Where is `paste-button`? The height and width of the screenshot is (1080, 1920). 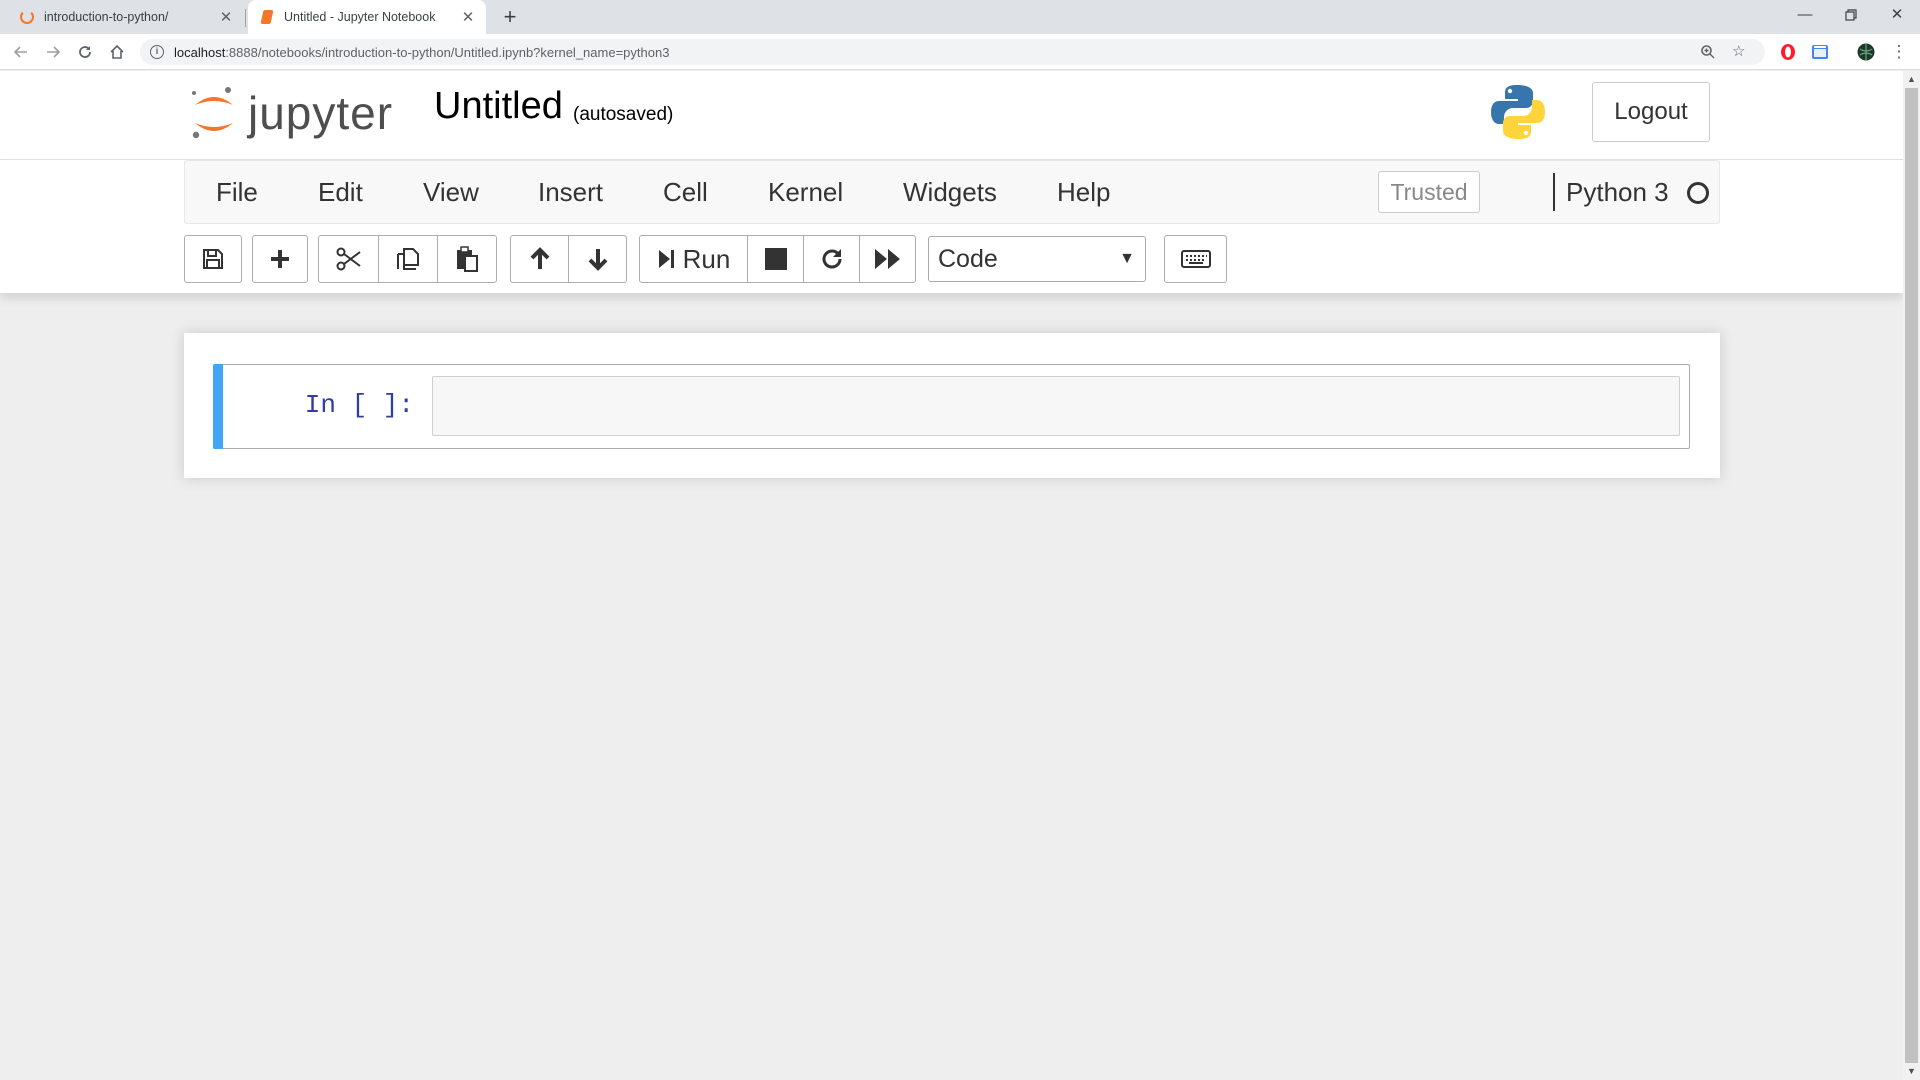 paste-button is located at coordinates (467, 259).